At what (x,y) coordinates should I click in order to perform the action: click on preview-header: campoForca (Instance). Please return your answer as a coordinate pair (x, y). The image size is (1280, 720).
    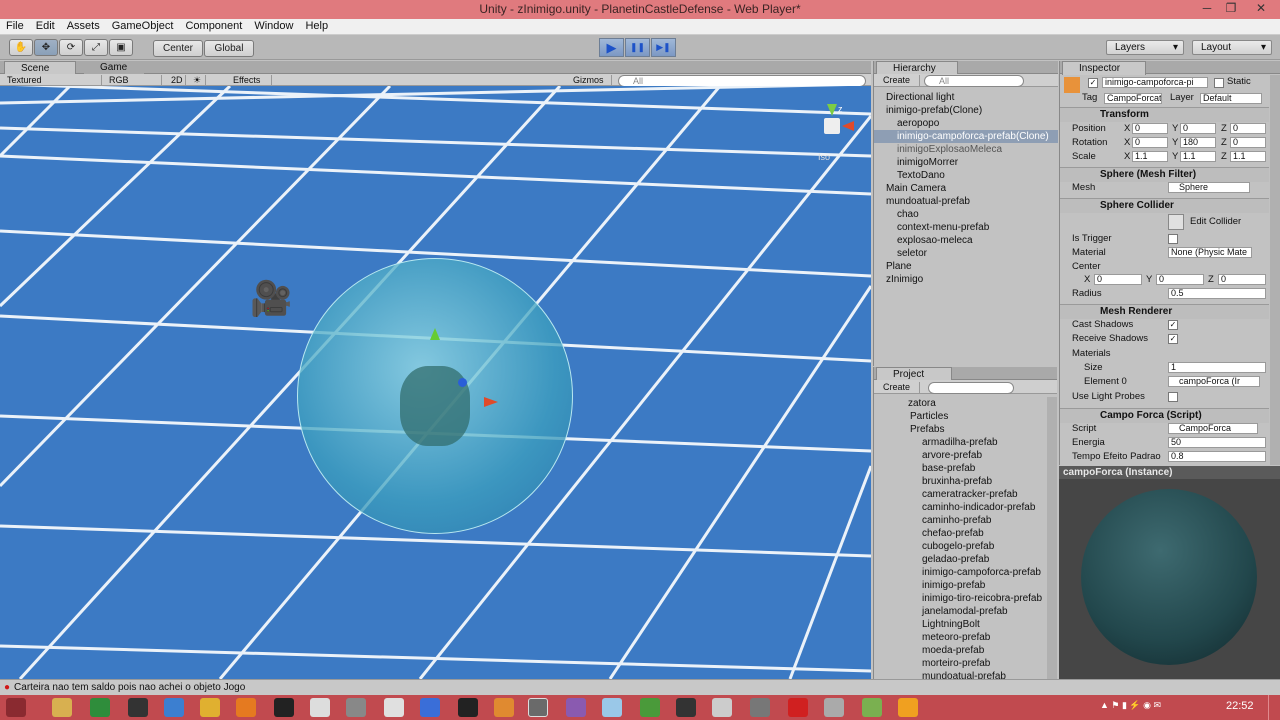
    Looking at the image, I should click on (1169, 472).